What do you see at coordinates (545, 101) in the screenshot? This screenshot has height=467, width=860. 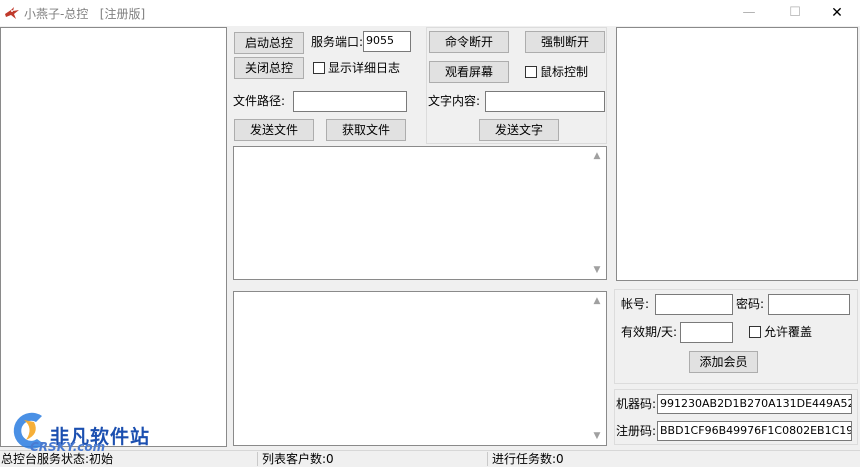 I see `text-content-input` at bounding box center [545, 101].